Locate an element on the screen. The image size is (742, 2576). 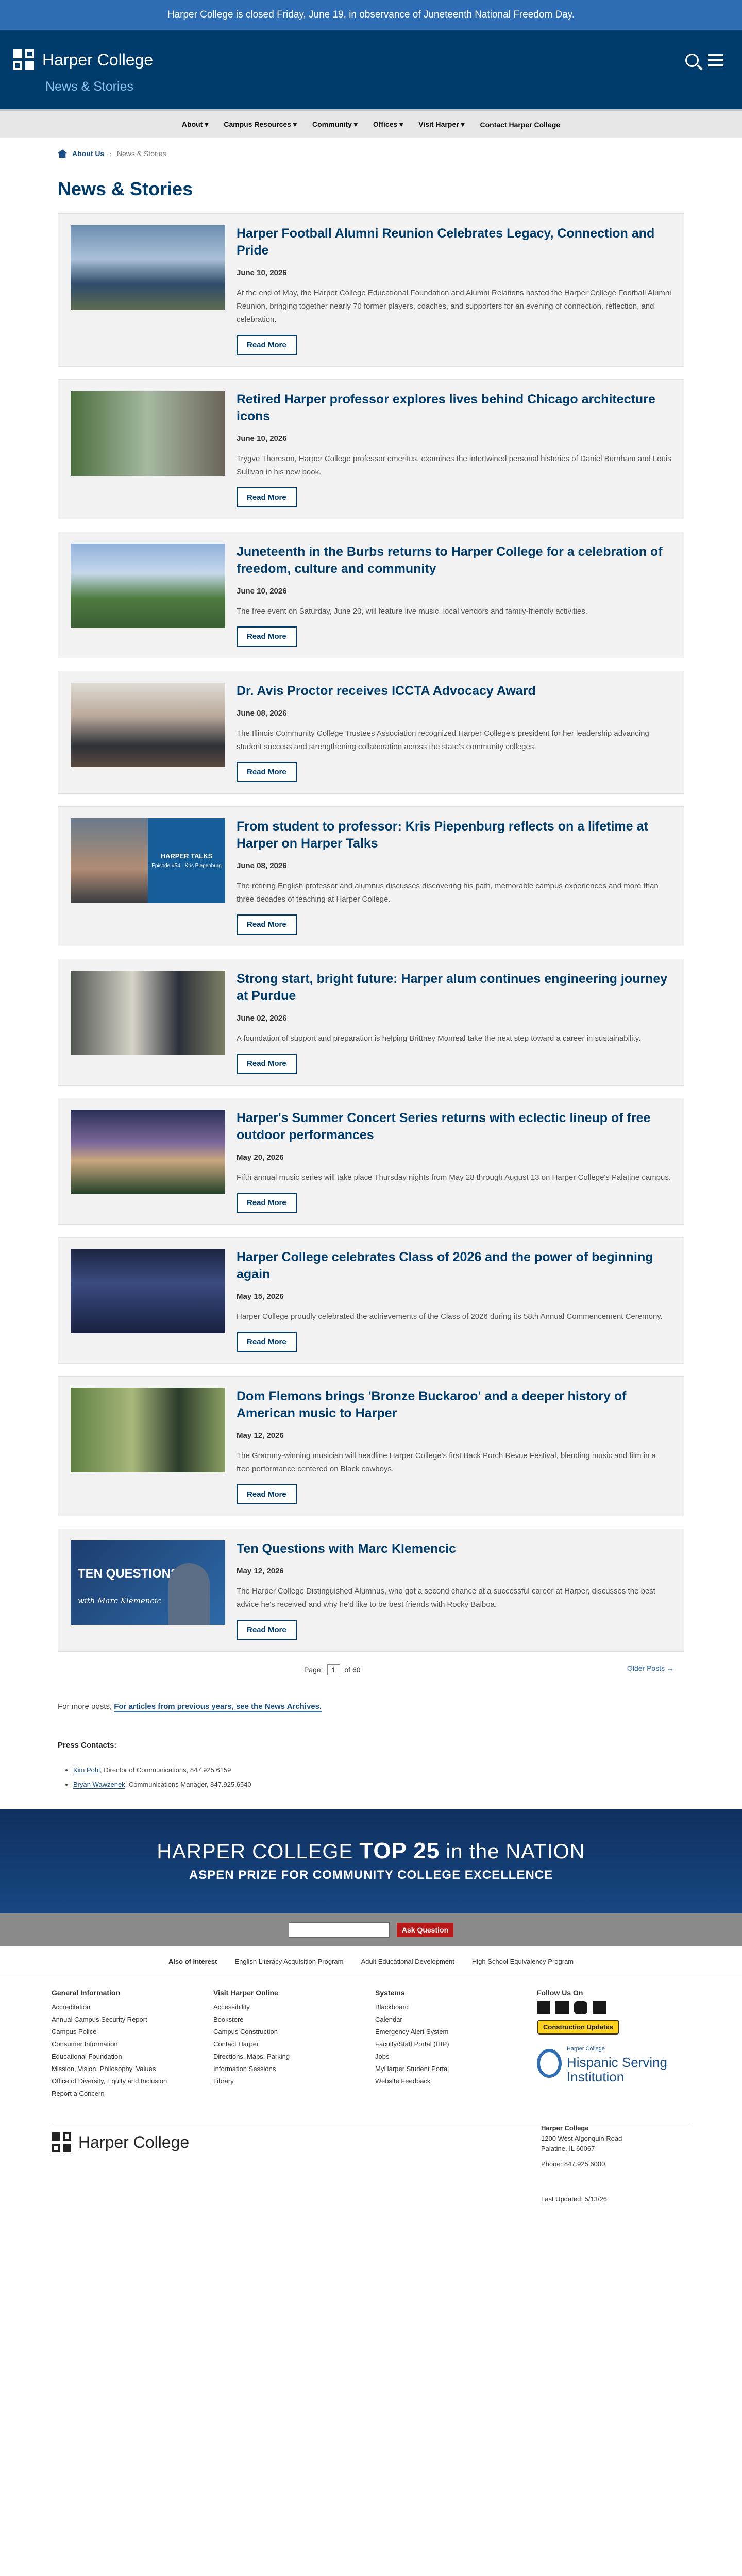
nav-contact: Contact Harper College is located at coordinates (520, 125).